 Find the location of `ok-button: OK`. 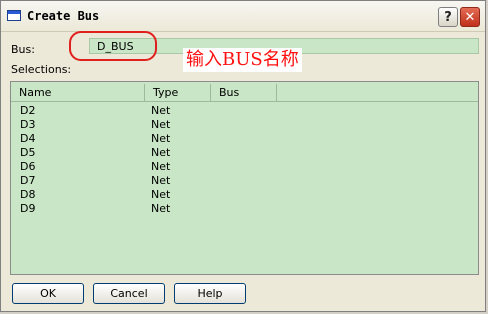

ok-button: OK is located at coordinates (48, 293).